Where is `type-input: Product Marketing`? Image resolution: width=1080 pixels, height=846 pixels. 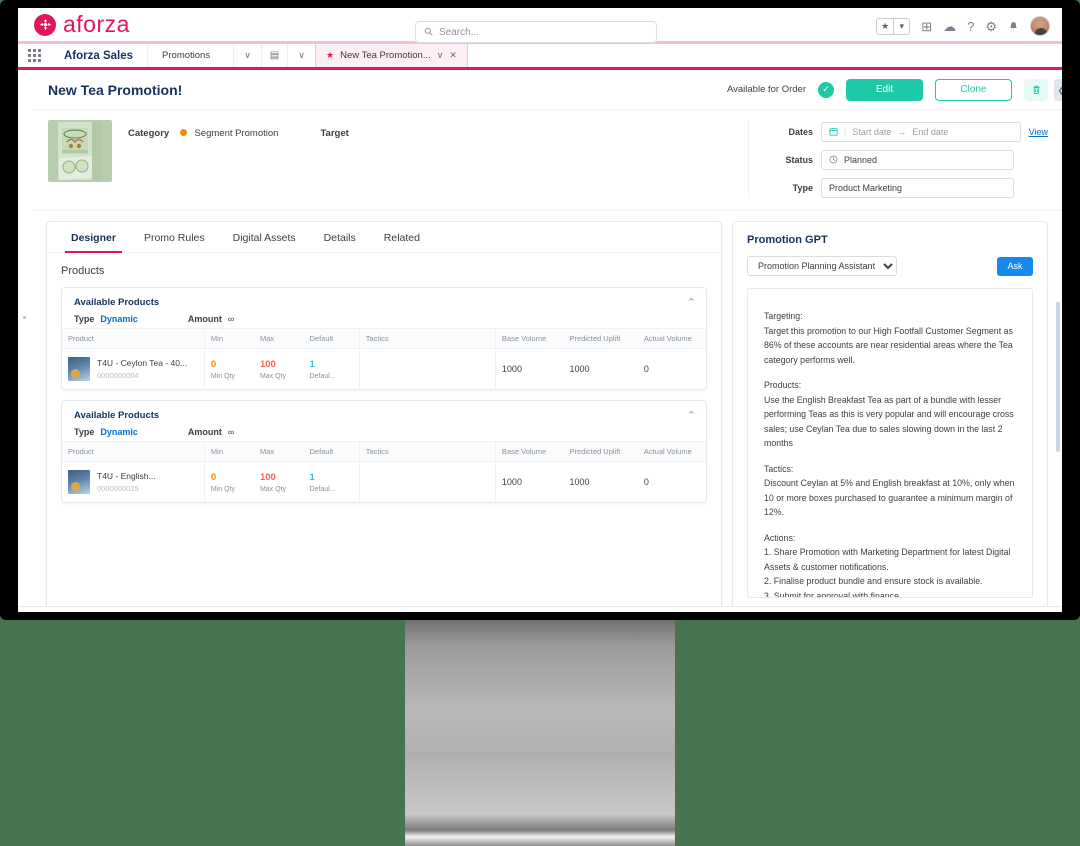 type-input: Product Marketing is located at coordinates (917, 188).